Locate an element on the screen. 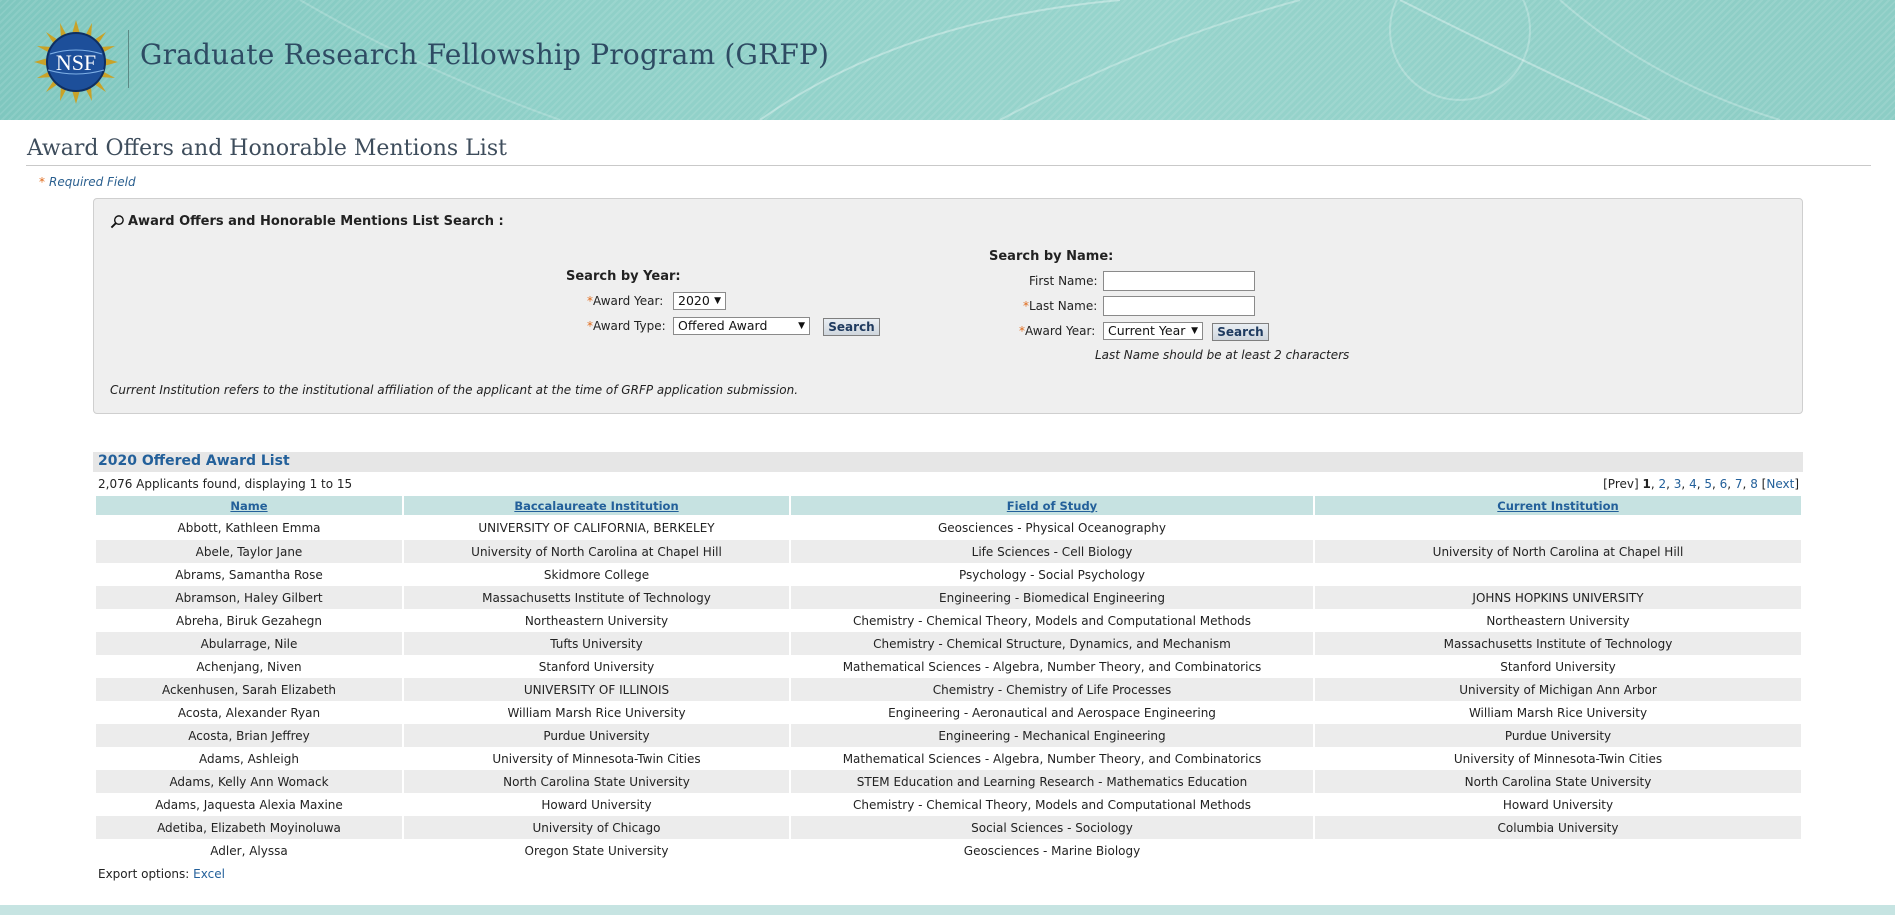  award-year-label: *Award Year: is located at coordinates (625, 301).